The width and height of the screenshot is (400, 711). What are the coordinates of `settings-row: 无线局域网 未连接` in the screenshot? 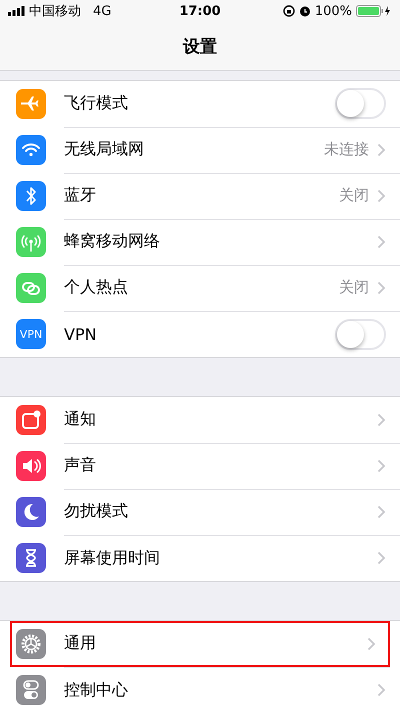 It's located at (200, 150).